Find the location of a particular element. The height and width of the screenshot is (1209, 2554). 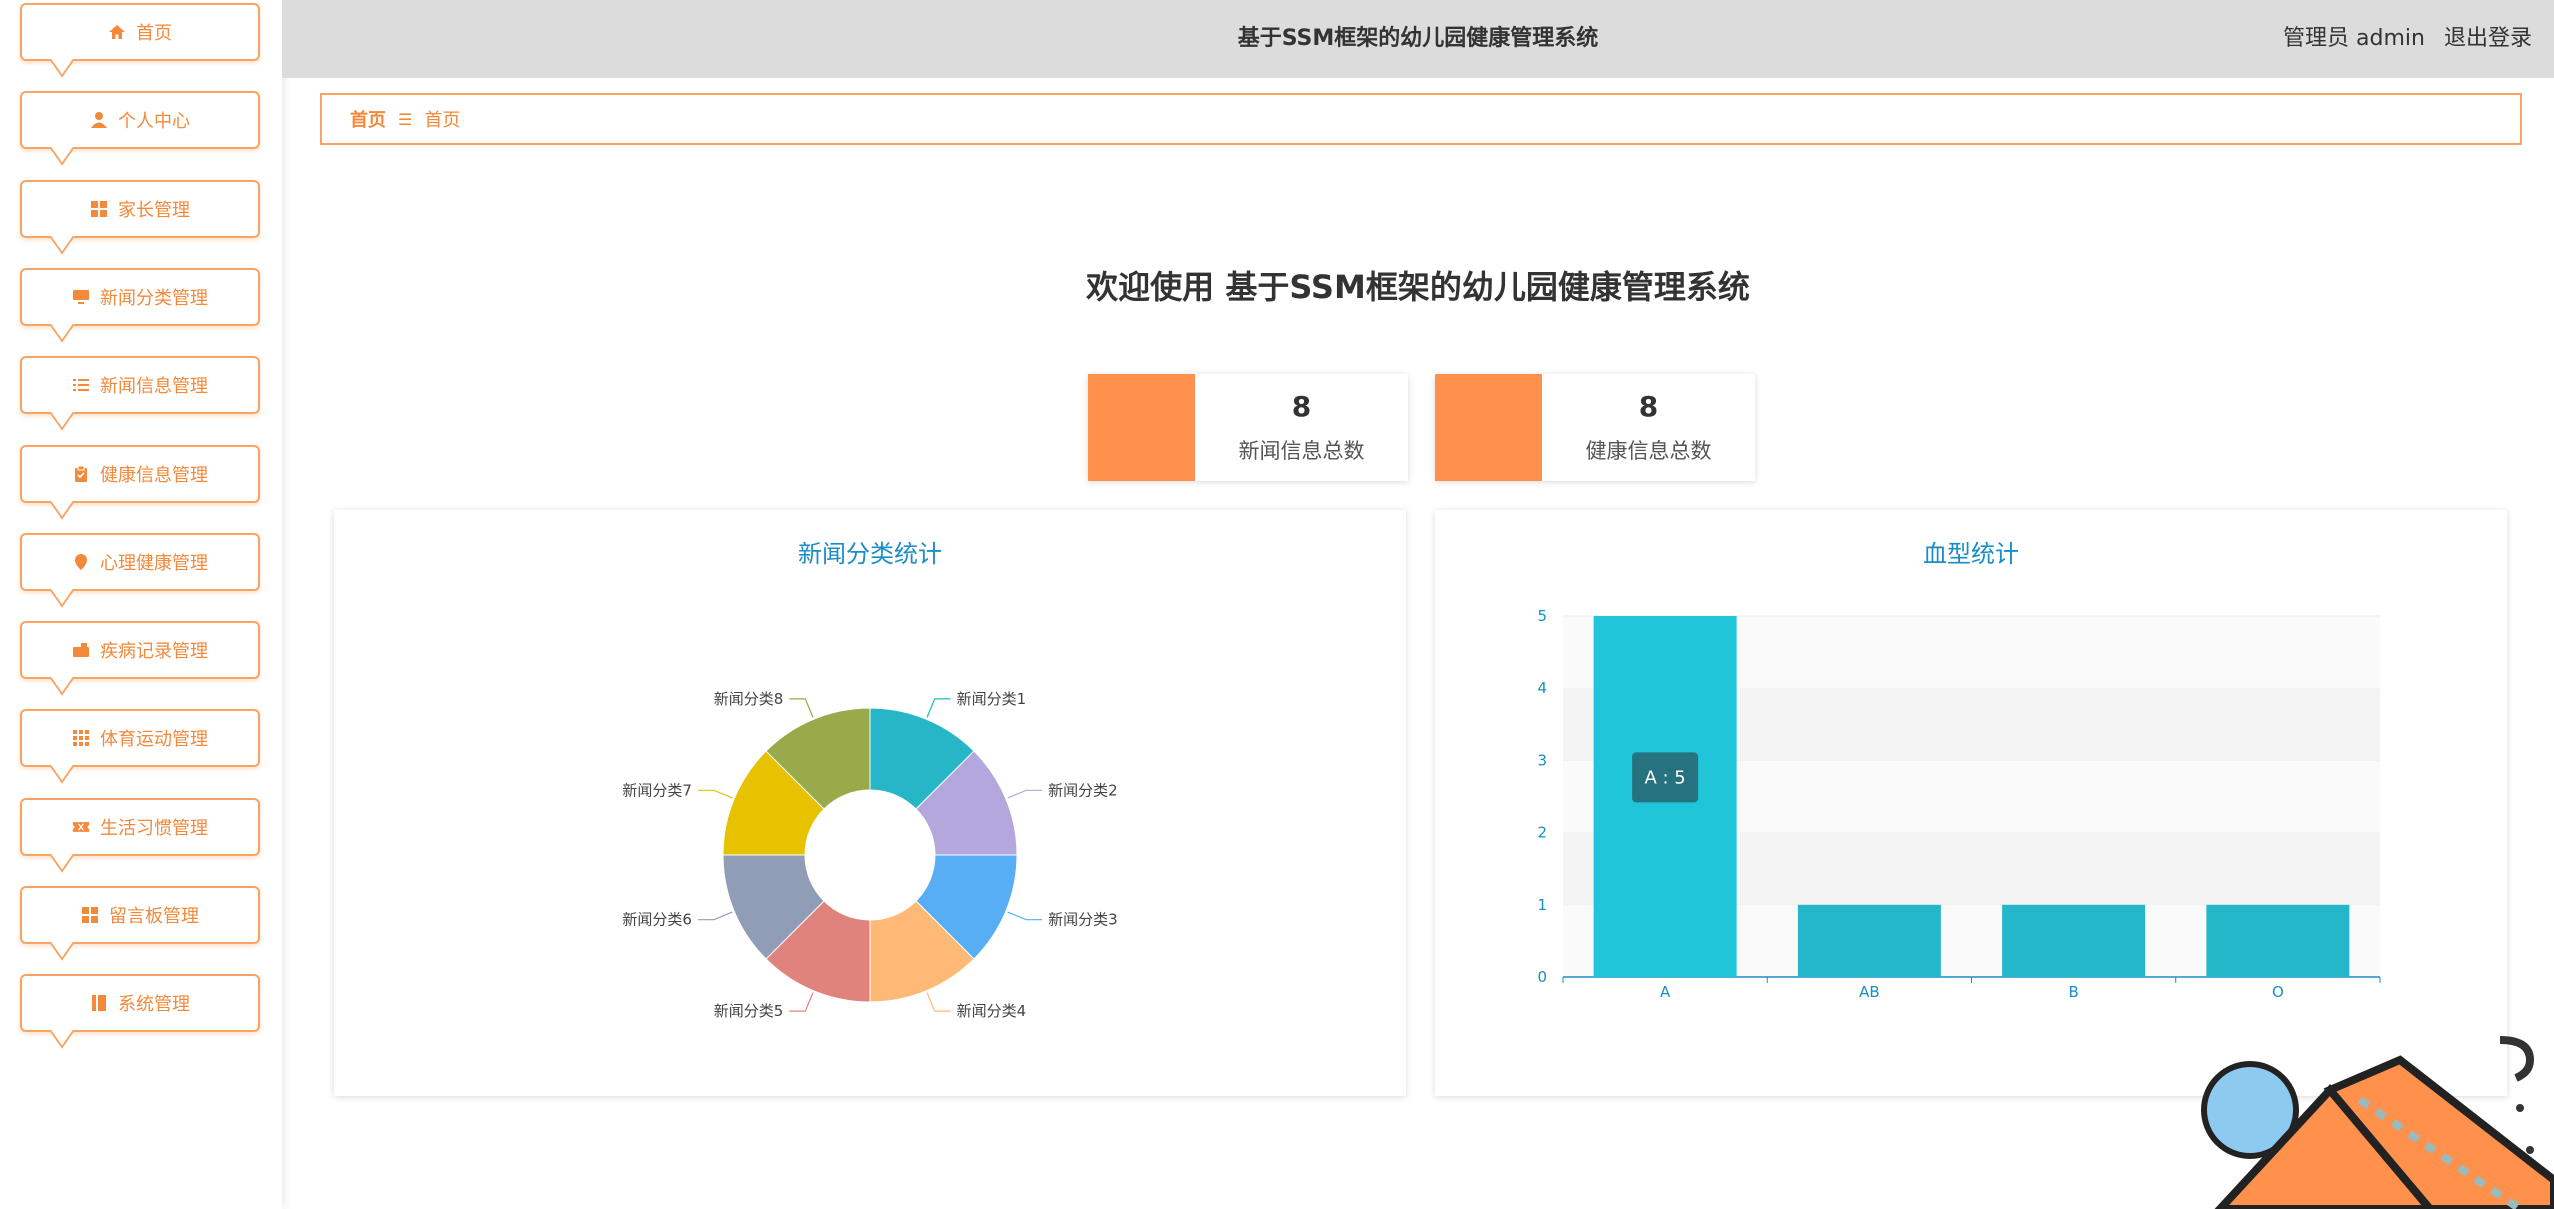

sidebar-item-label: 健康信息管理 is located at coordinates (154, 475).